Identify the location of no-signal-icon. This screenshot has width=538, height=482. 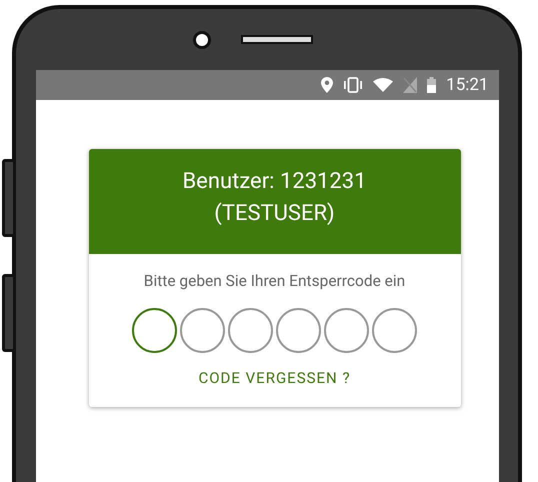
(410, 85).